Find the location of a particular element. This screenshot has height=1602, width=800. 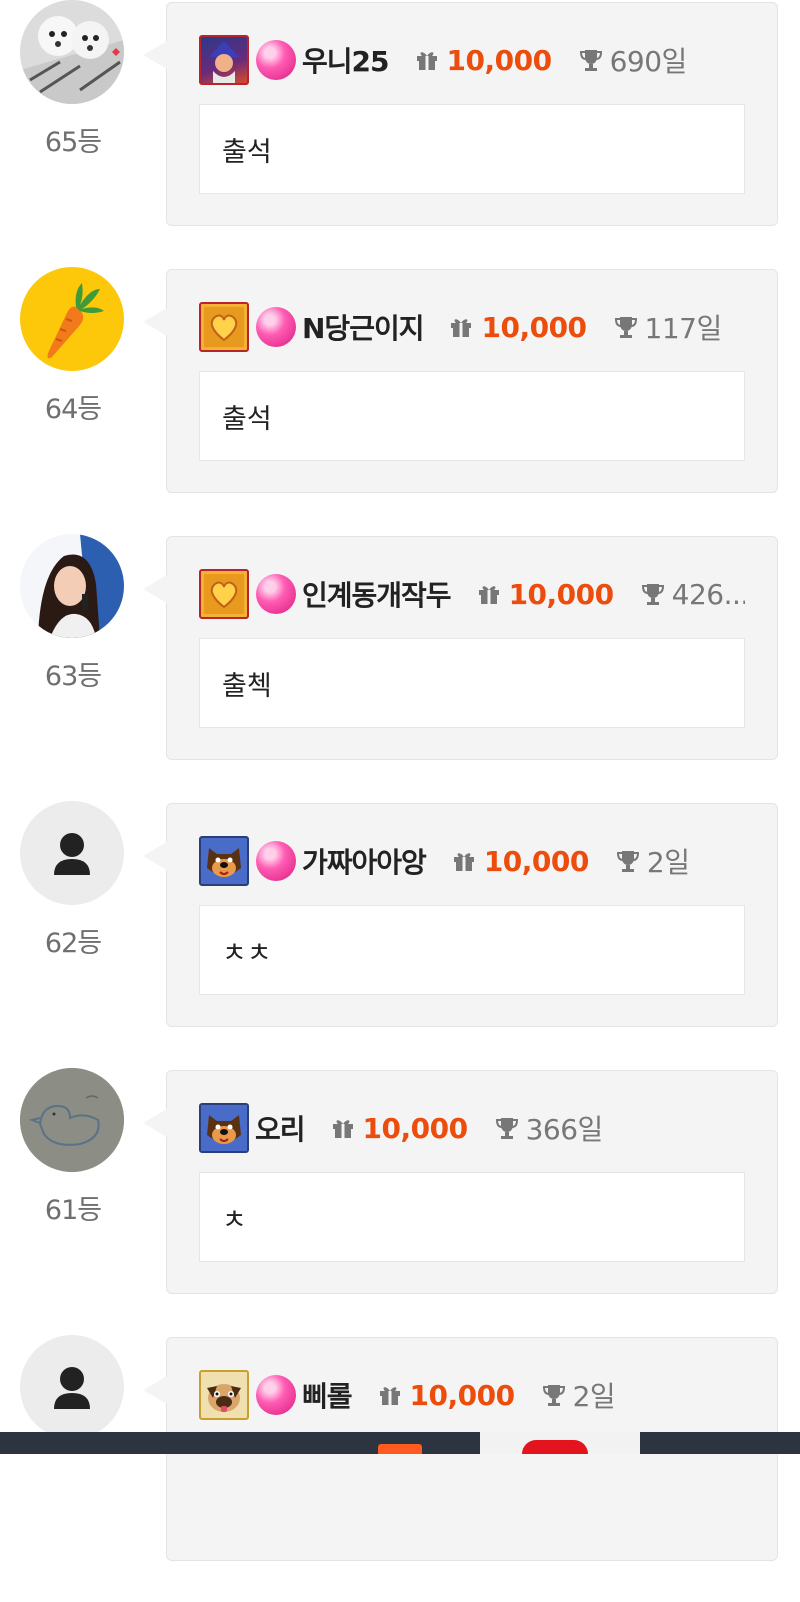

comment-bubble: 인계동개작두 10,000 426... 출첵 is located at coordinates (460, 648).